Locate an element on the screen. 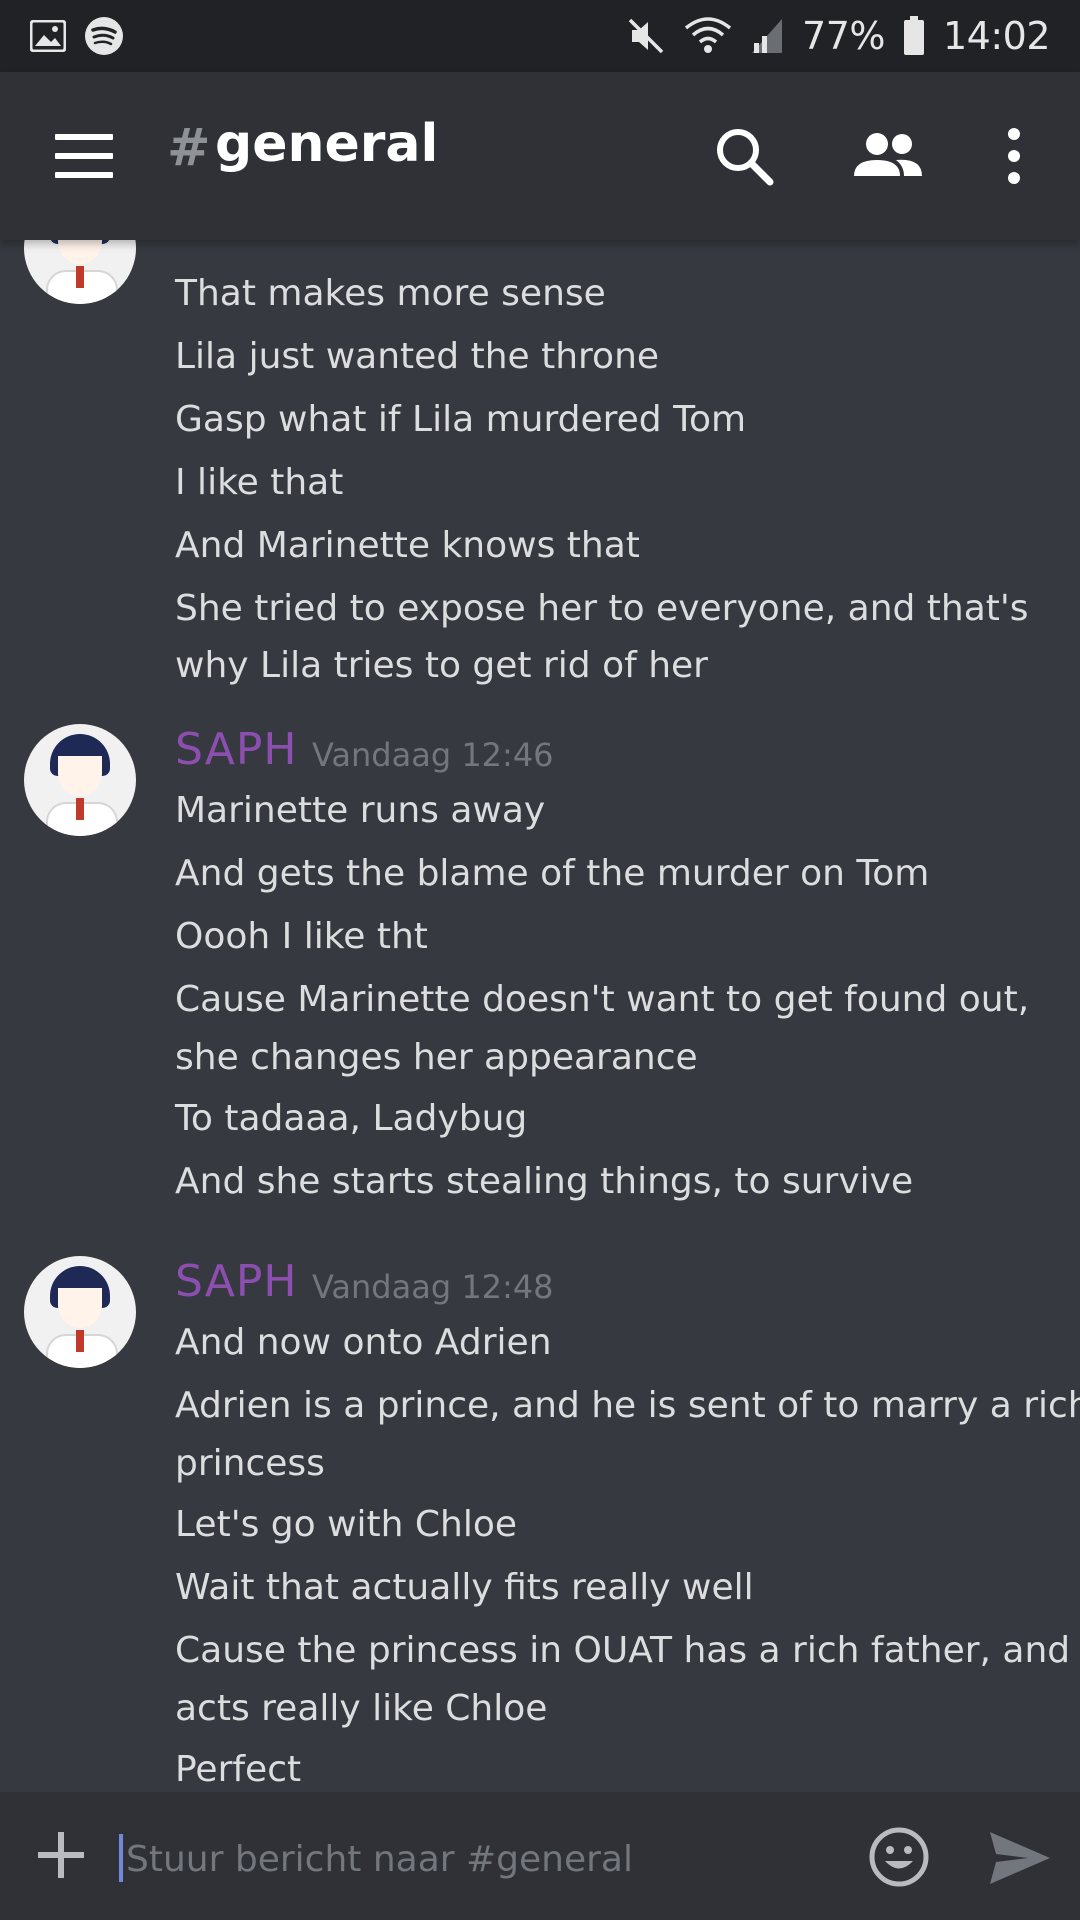 This screenshot has height=1920, width=1080. image-icon is located at coordinates (48, 36).